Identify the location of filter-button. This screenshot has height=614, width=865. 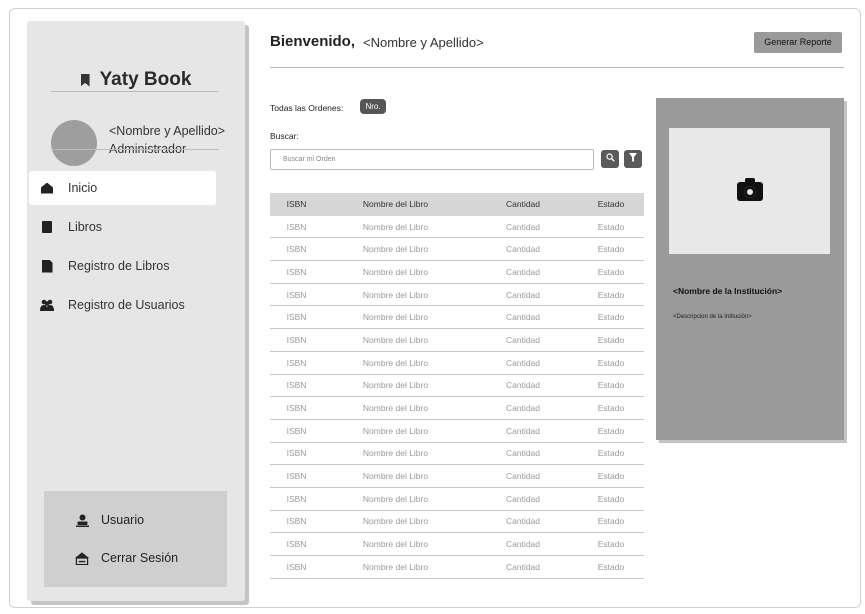
(633, 159).